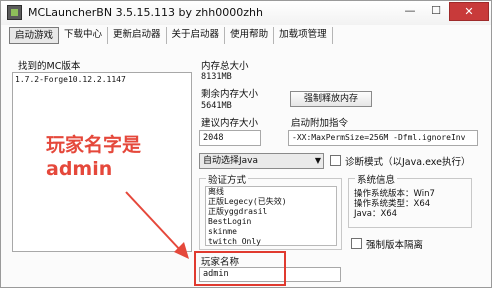  Describe the element at coordinates (157, 225) in the screenshot. I see `annotation-arrow` at that location.